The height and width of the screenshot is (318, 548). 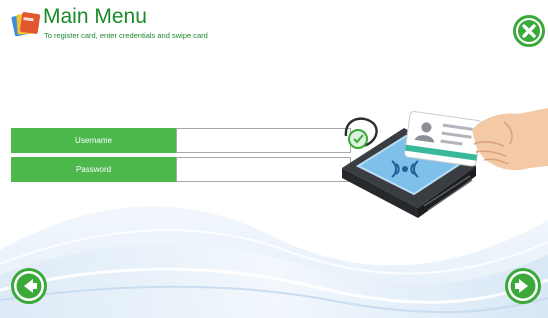 I want to click on card-reader-swipe-illustration, so click(x=445, y=163).